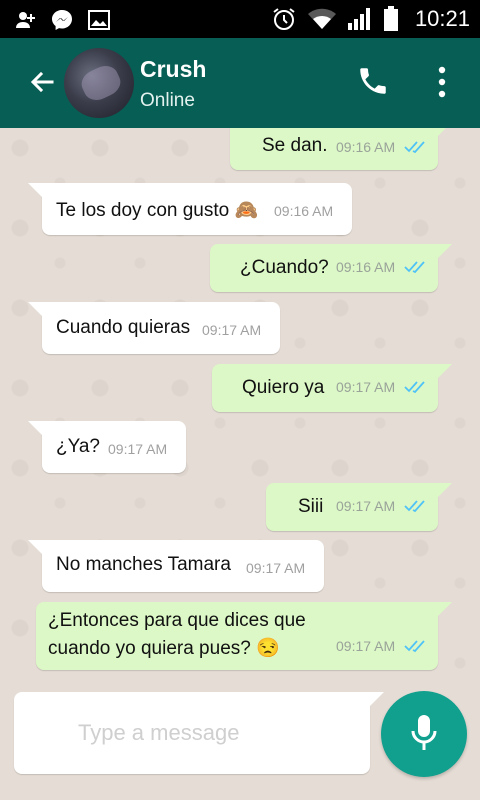 The width and height of the screenshot is (480, 800). What do you see at coordinates (283, 387) in the screenshot?
I see `message-text: Quiero ya` at bounding box center [283, 387].